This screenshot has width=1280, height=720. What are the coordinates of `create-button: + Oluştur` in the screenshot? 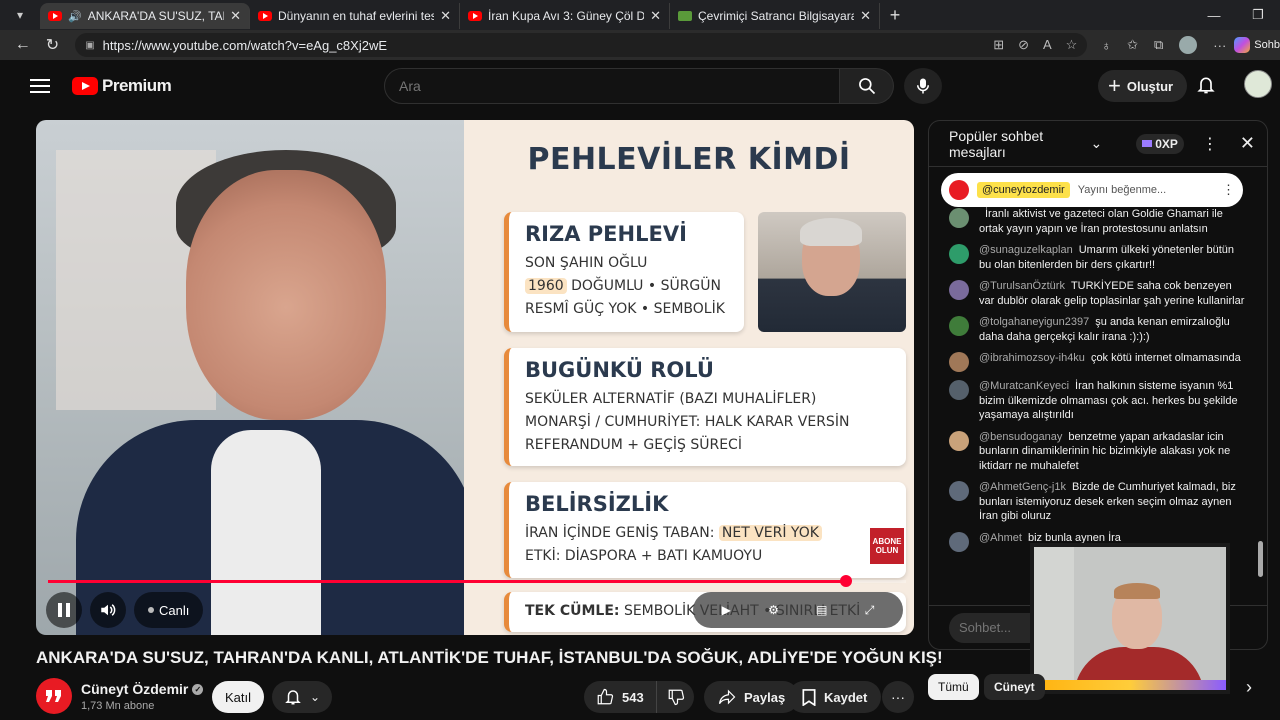 It's located at (1143, 86).